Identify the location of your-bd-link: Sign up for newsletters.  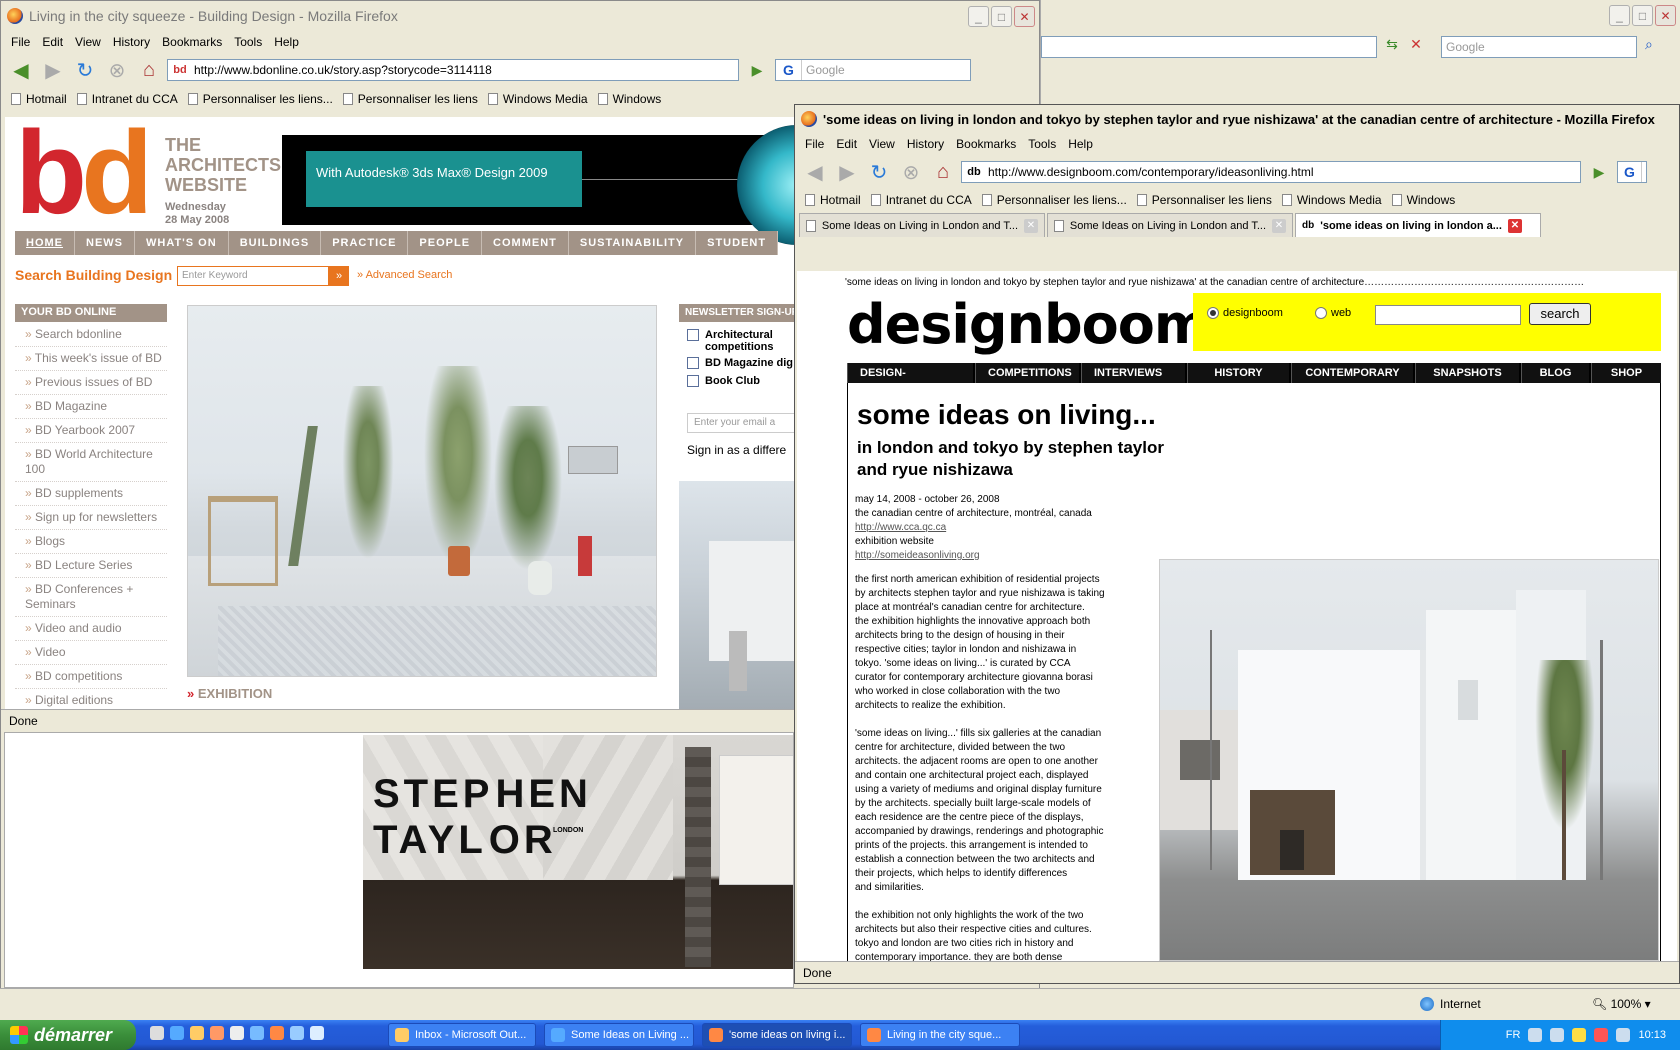
(91, 518).